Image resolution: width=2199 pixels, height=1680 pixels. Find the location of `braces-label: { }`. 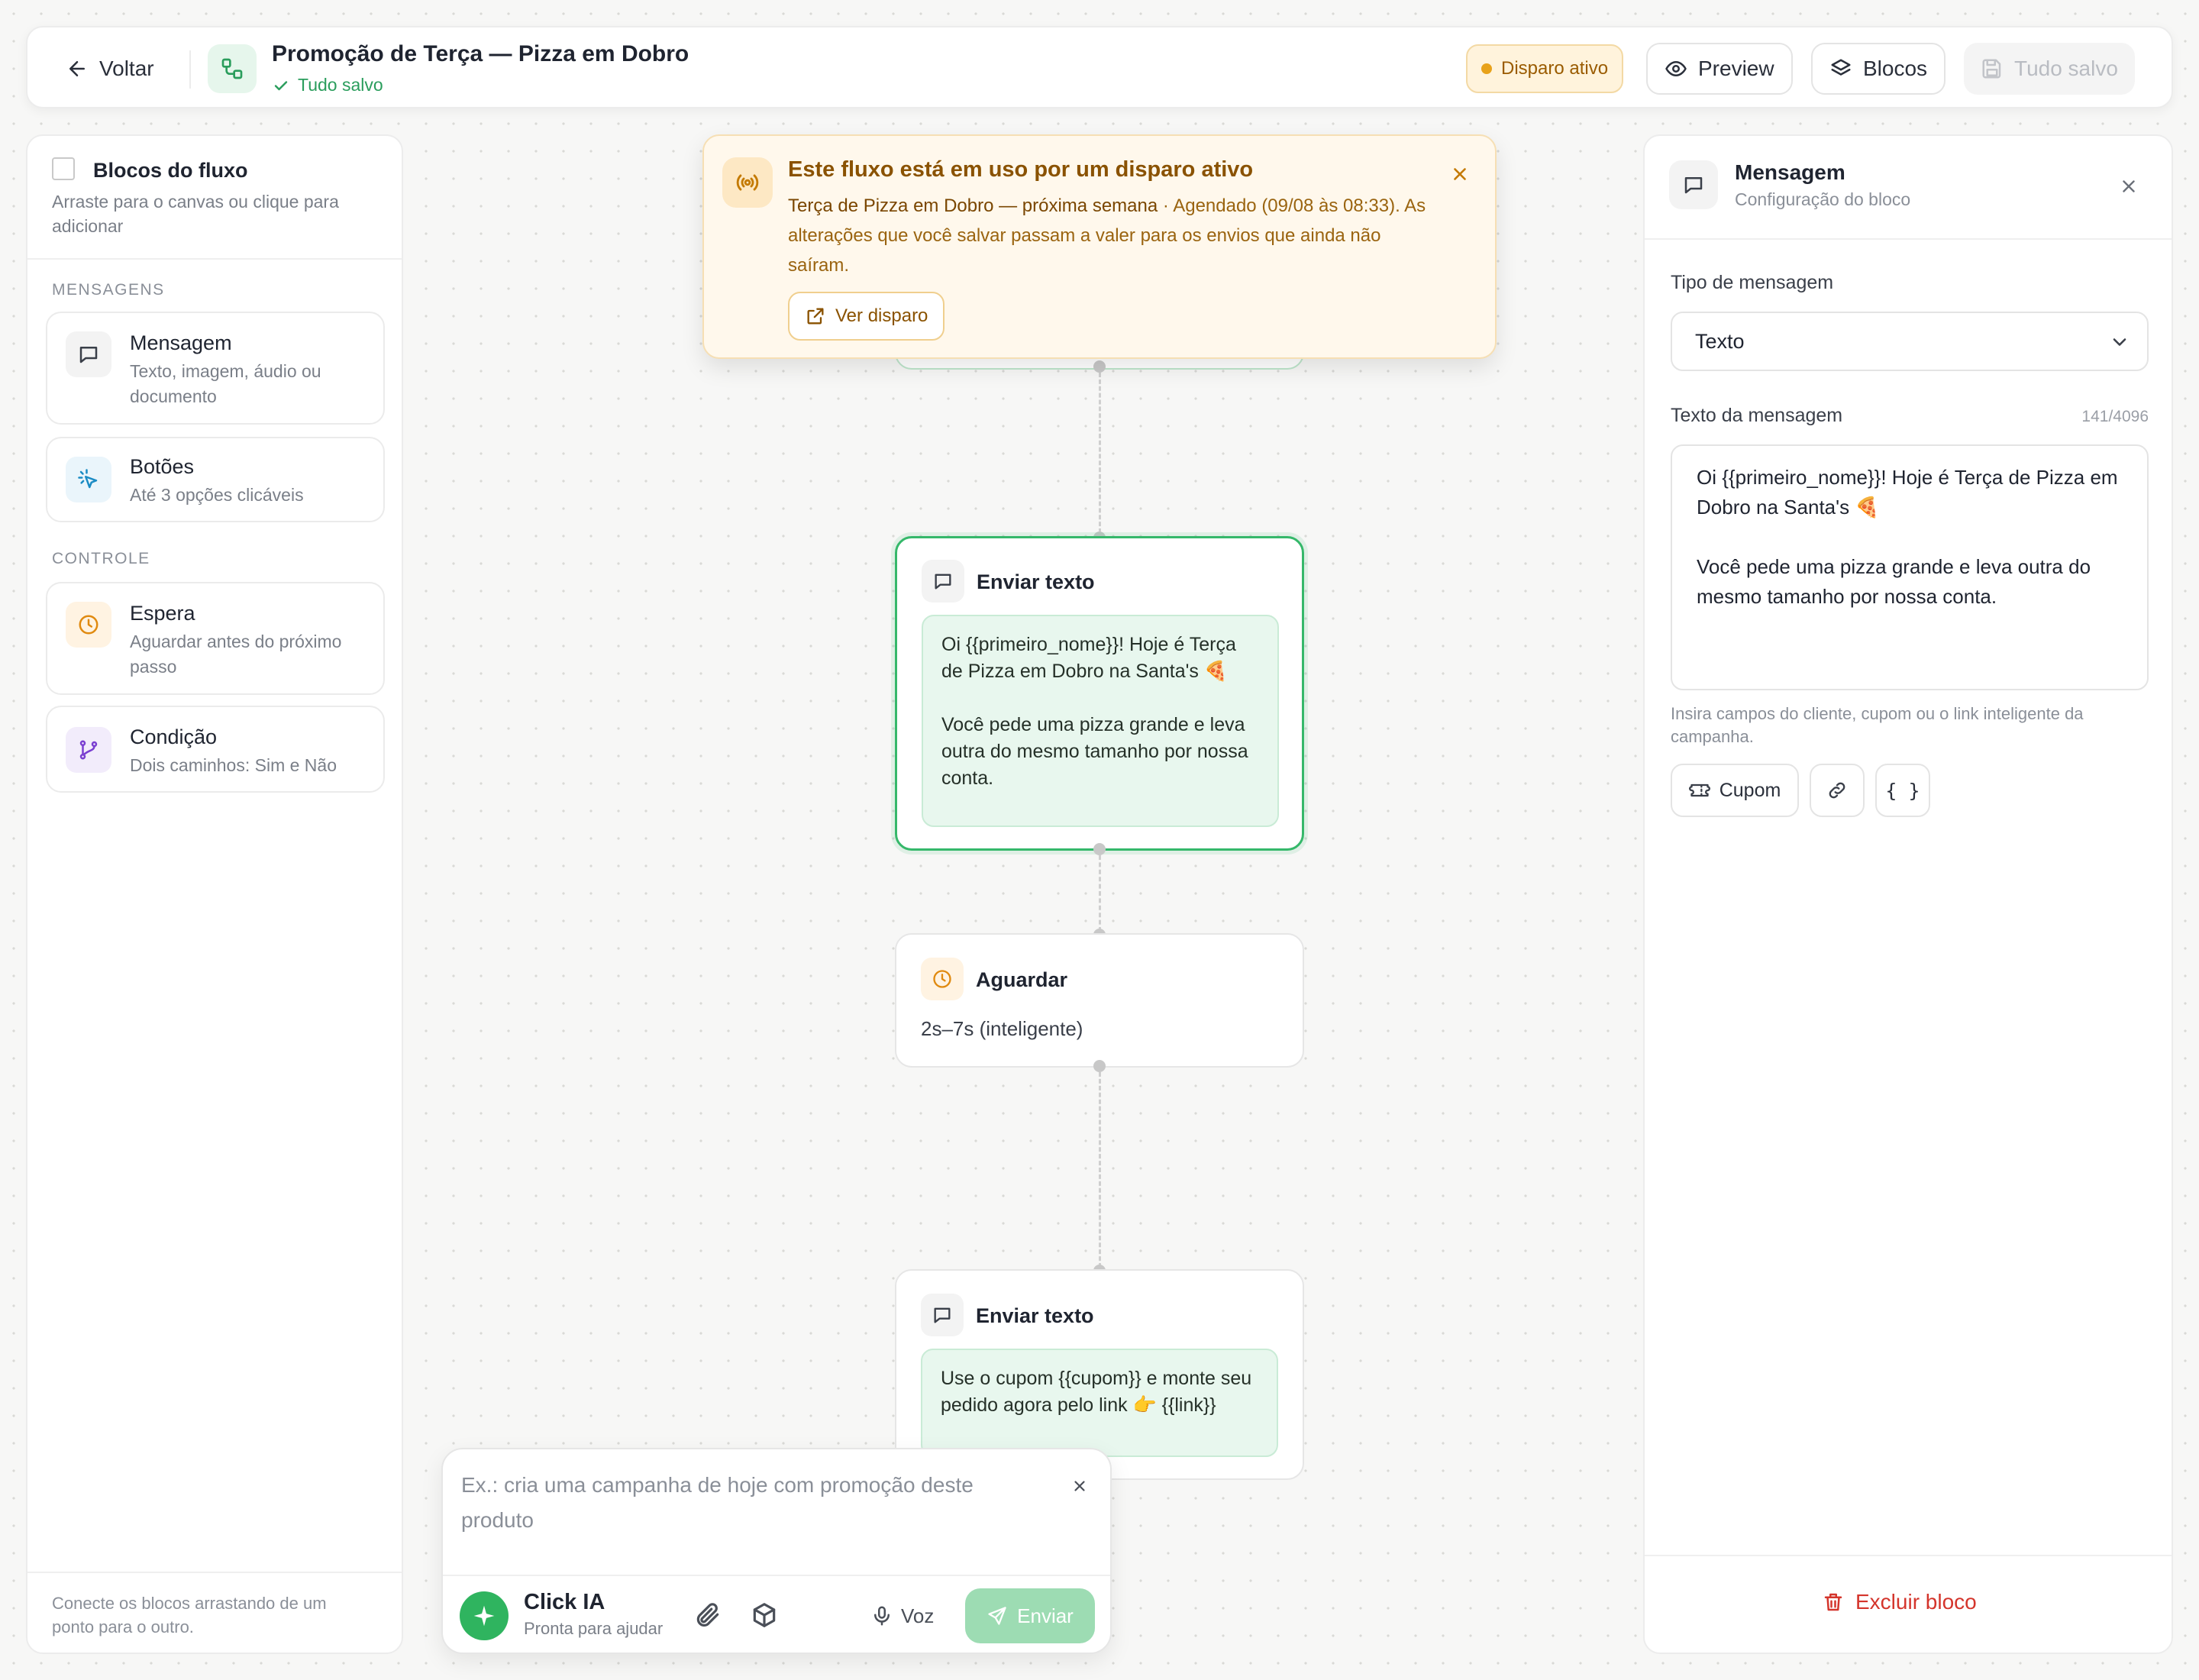

braces-label: { } is located at coordinates (1903, 790).